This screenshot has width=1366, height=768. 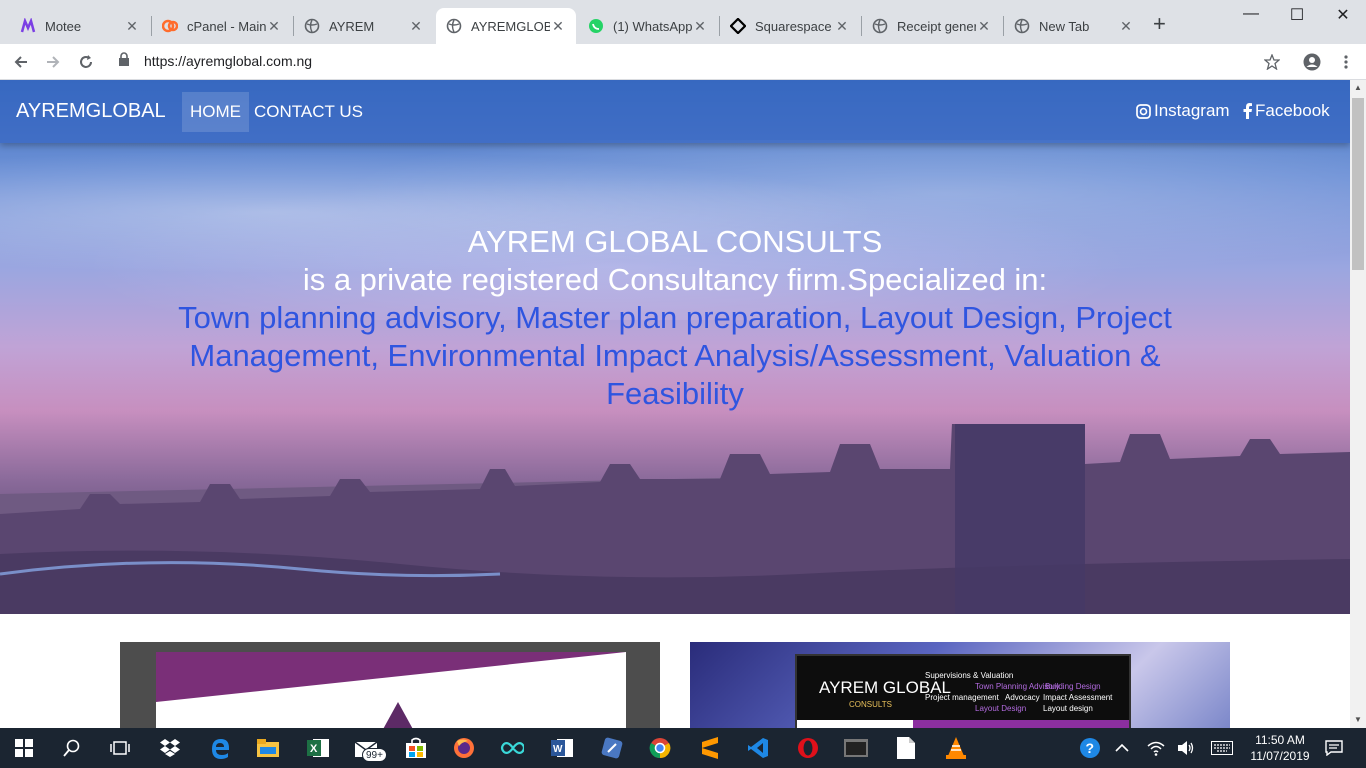 I want to click on logo-icon, so click(x=398, y=715).